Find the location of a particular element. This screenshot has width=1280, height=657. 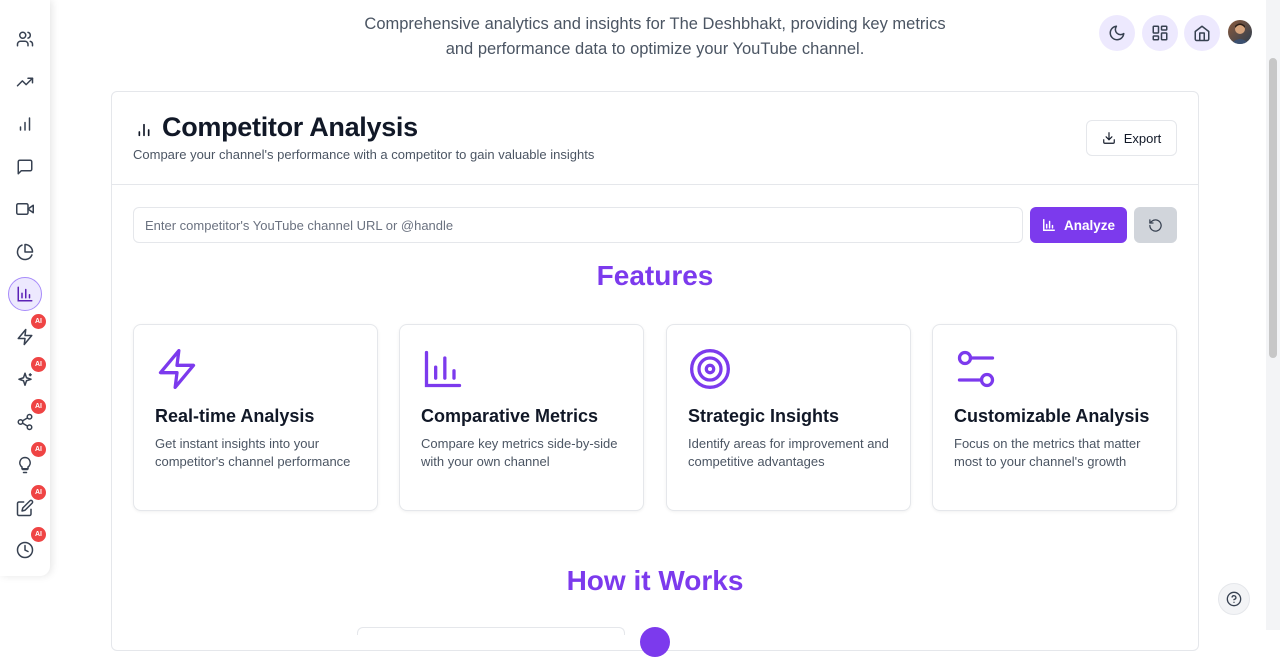

user-avatar is located at coordinates (1240, 32).